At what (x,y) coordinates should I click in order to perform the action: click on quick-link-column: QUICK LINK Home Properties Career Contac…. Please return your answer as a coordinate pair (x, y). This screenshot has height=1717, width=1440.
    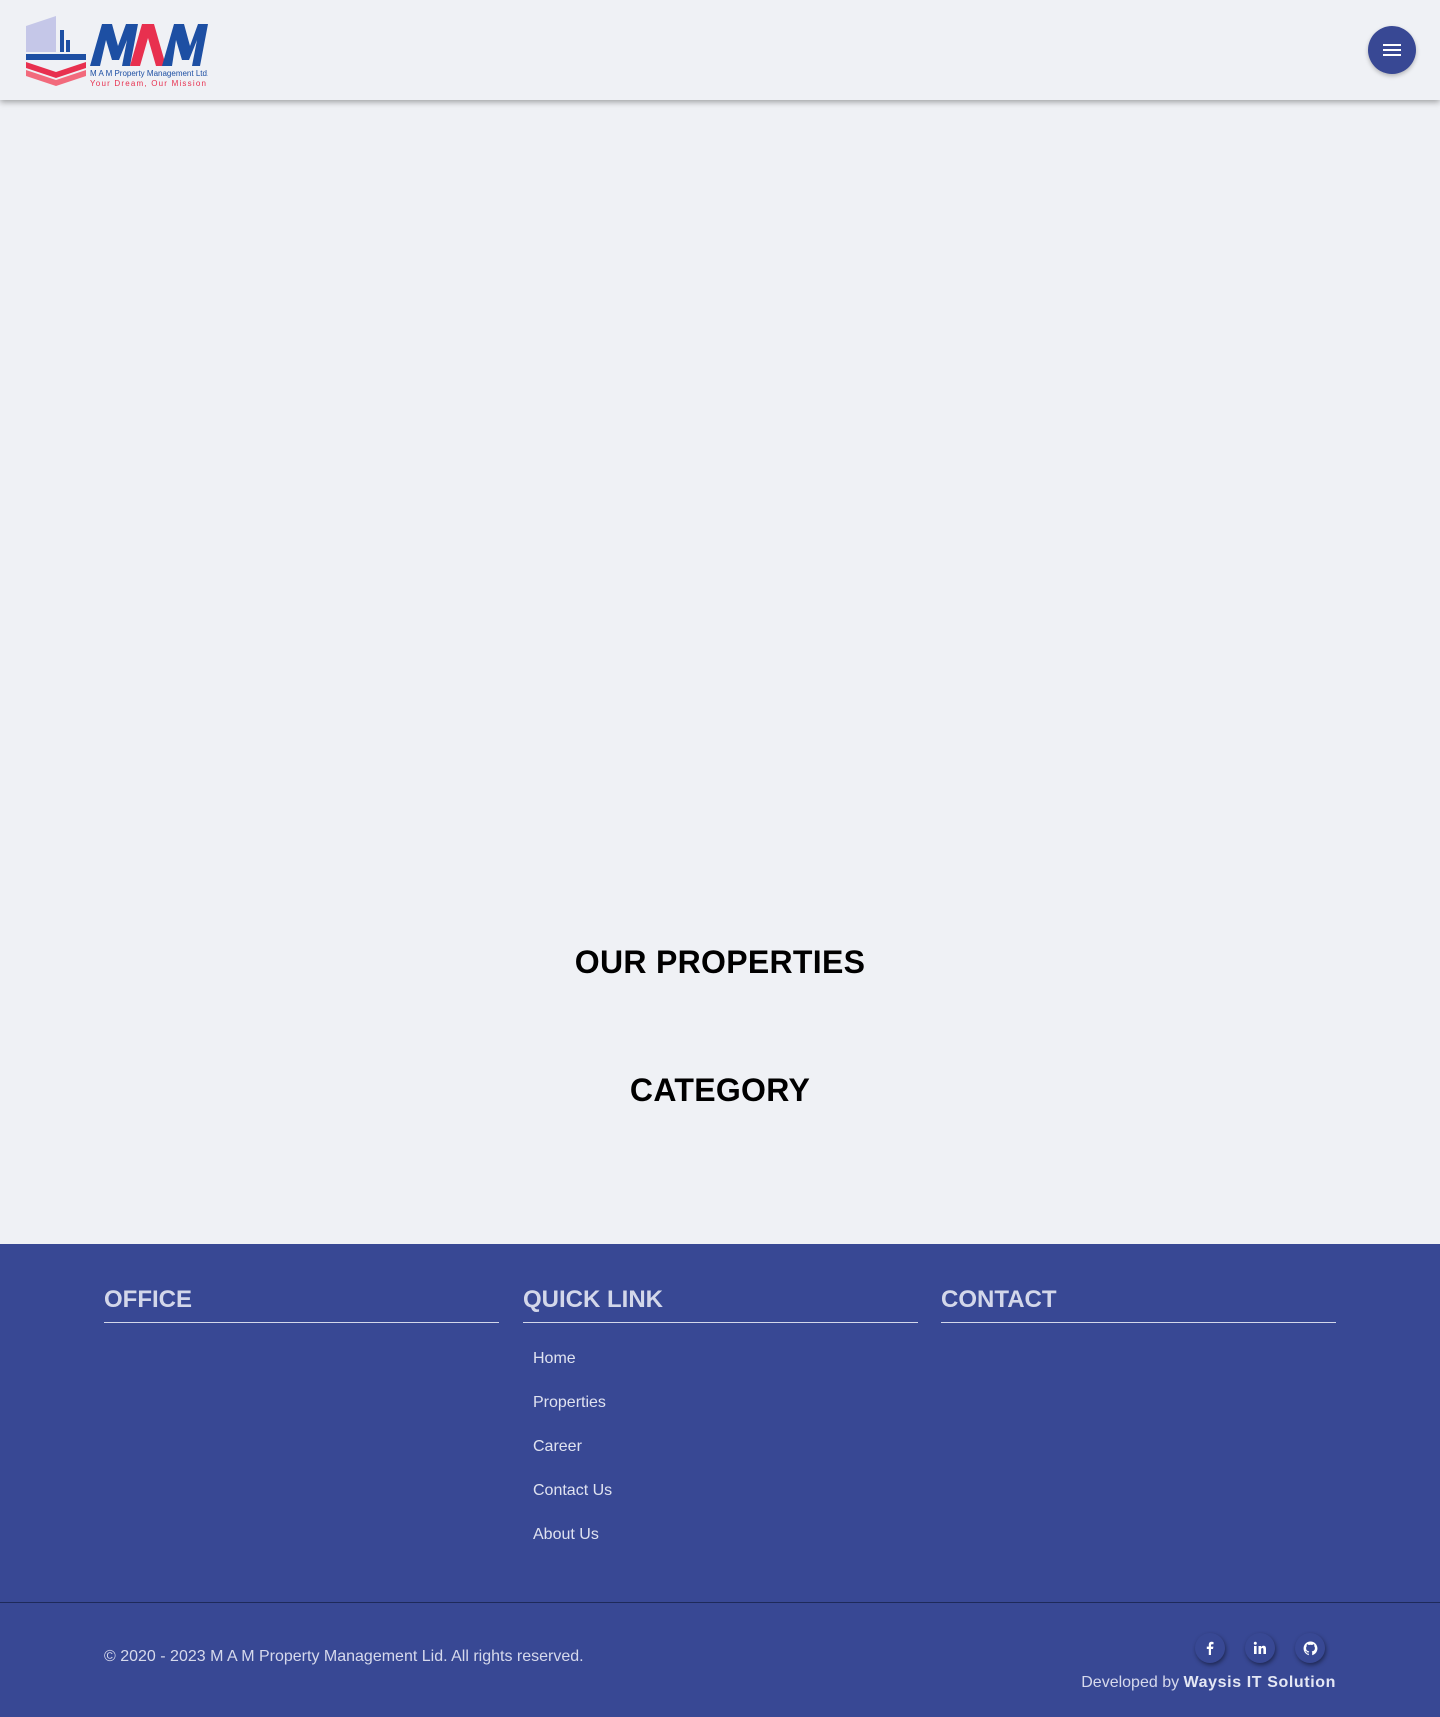
    Looking at the image, I should click on (720, 1427).